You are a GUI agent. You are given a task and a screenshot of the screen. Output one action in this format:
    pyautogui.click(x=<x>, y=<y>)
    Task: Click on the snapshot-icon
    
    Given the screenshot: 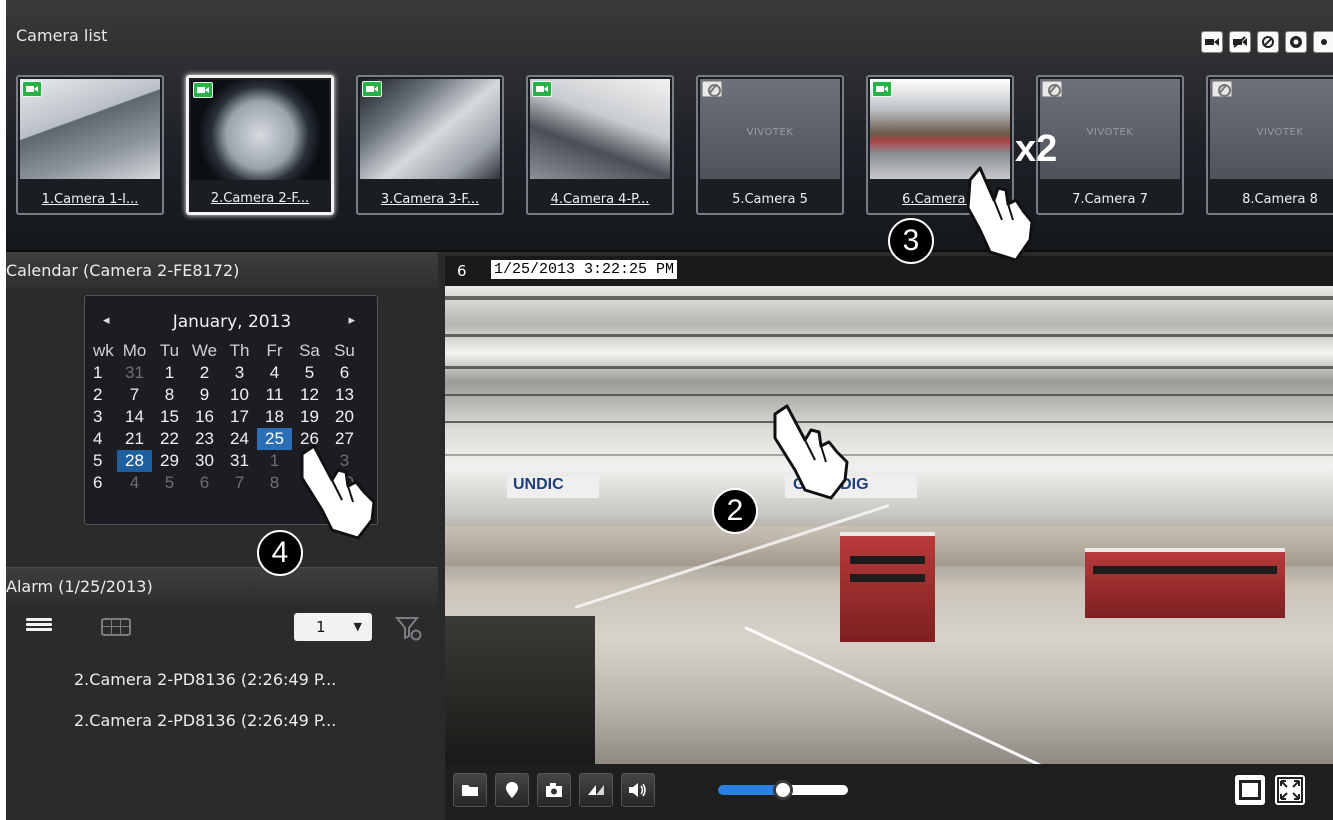 What is the action you would take?
    pyautogui.click(x=554, y=790)
    